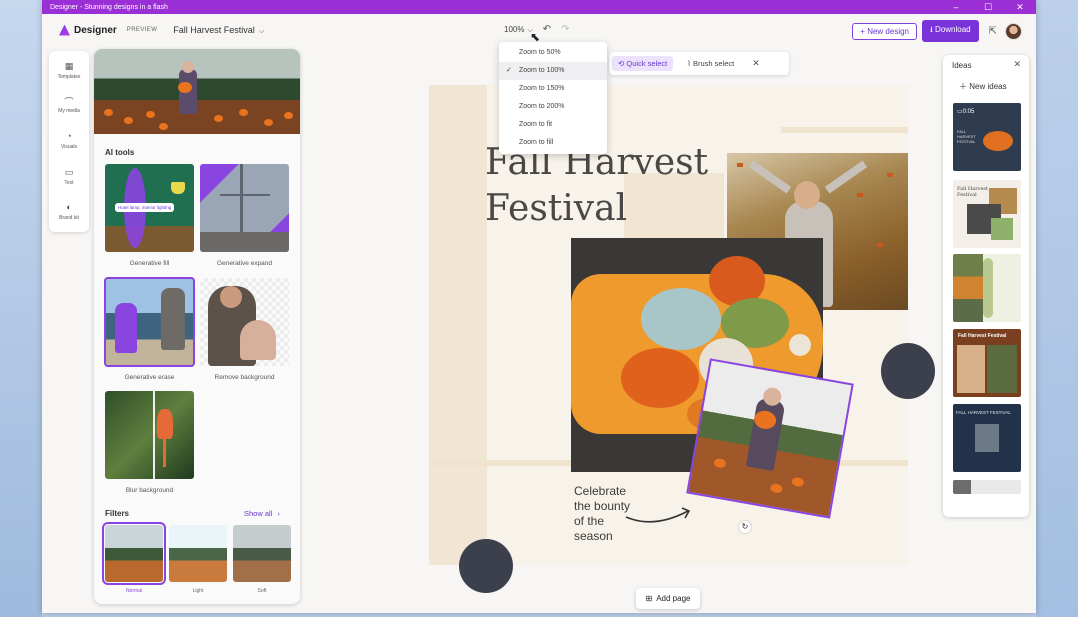  What do you see at coordinates (197, 91) in the screenshot?
I see `selected-image-preview` at bounding box center [197, 91].